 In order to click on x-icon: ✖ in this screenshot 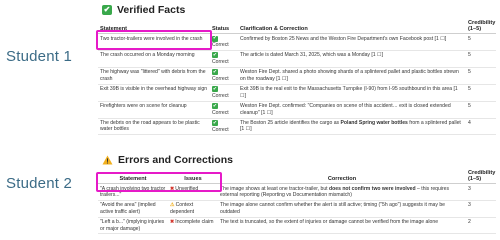, I will do `click(172, 222)`.